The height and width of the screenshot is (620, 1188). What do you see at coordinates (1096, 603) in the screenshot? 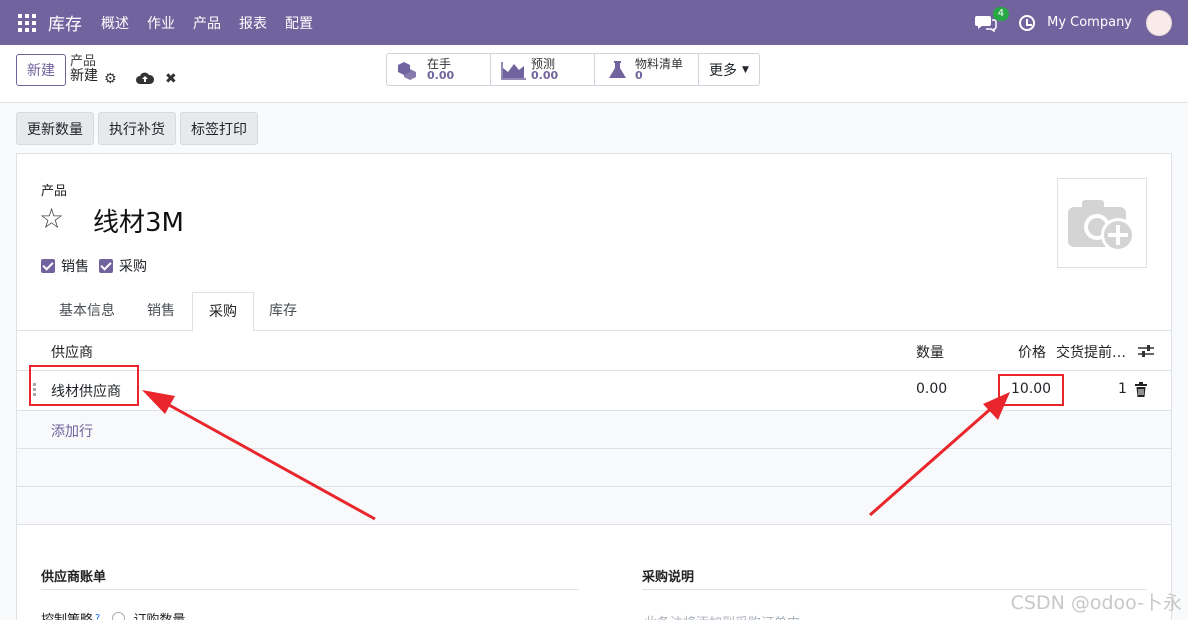
I see `watermark: CSDN @odoo-卜永` at bounding box center [1096, 603].